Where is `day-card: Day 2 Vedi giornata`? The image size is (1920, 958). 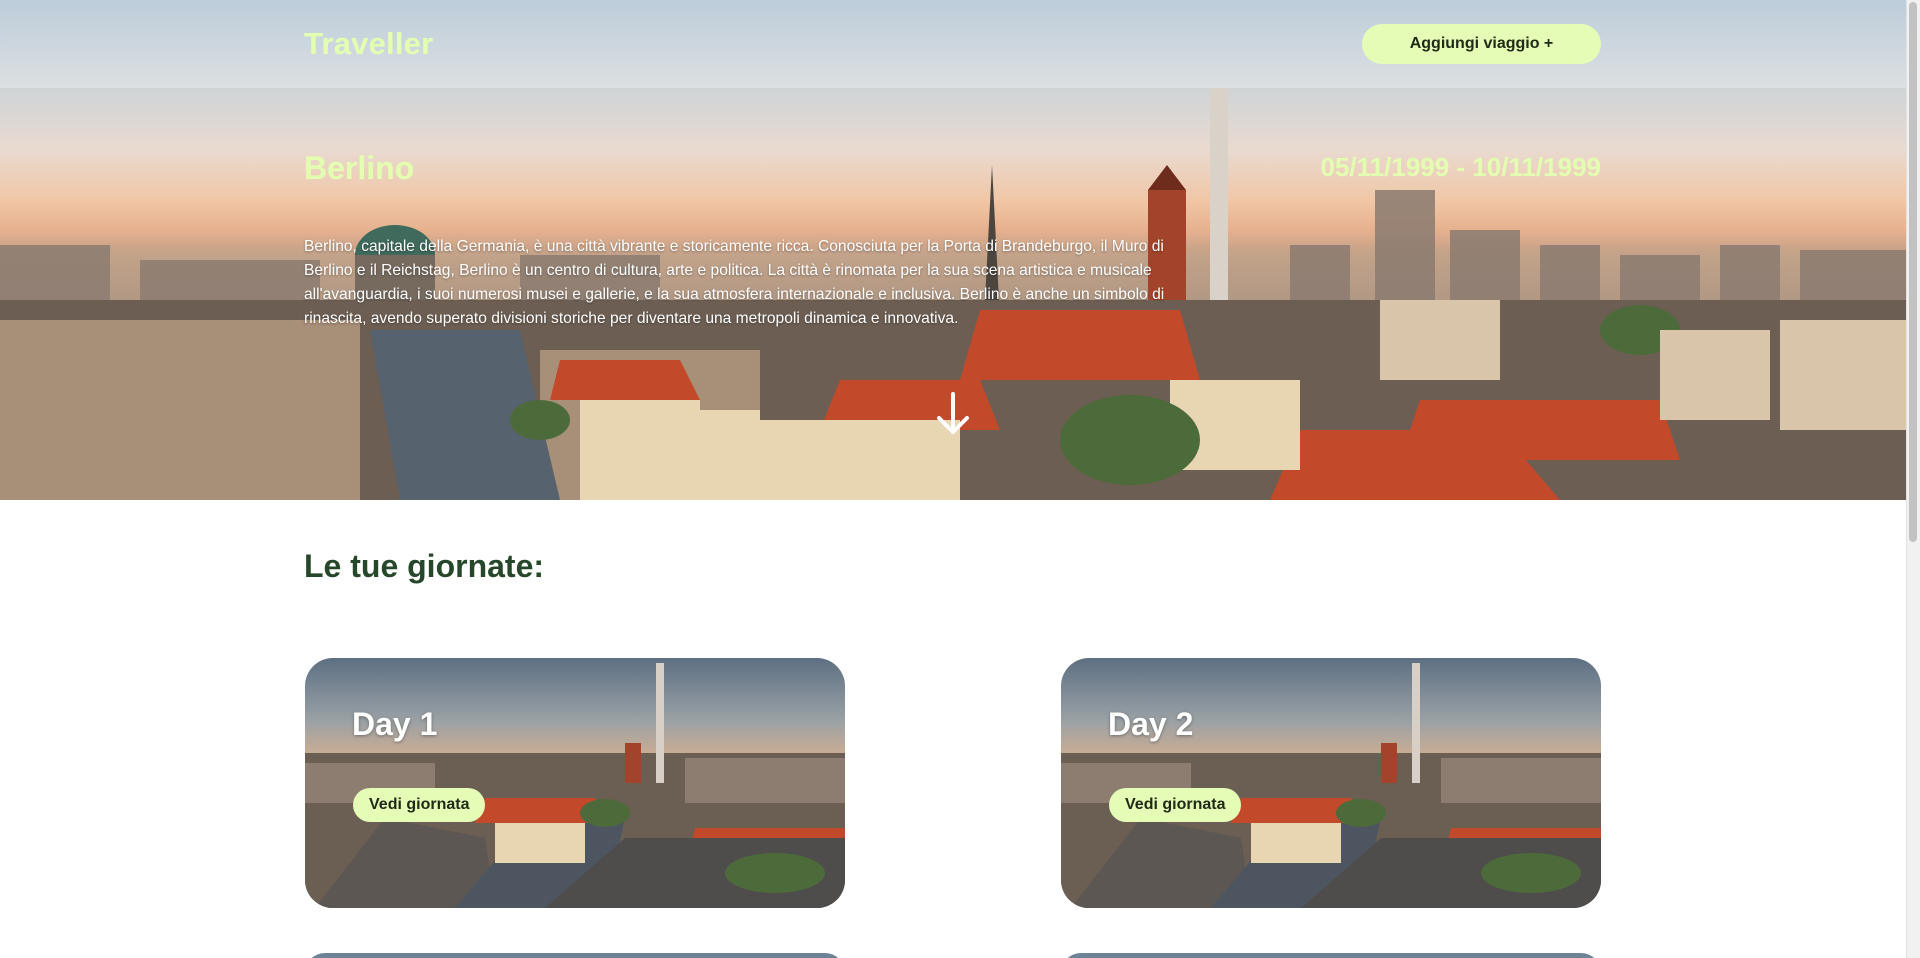 day-card: Day 2 Vedi giornata is located at coordinates (1331, 783).